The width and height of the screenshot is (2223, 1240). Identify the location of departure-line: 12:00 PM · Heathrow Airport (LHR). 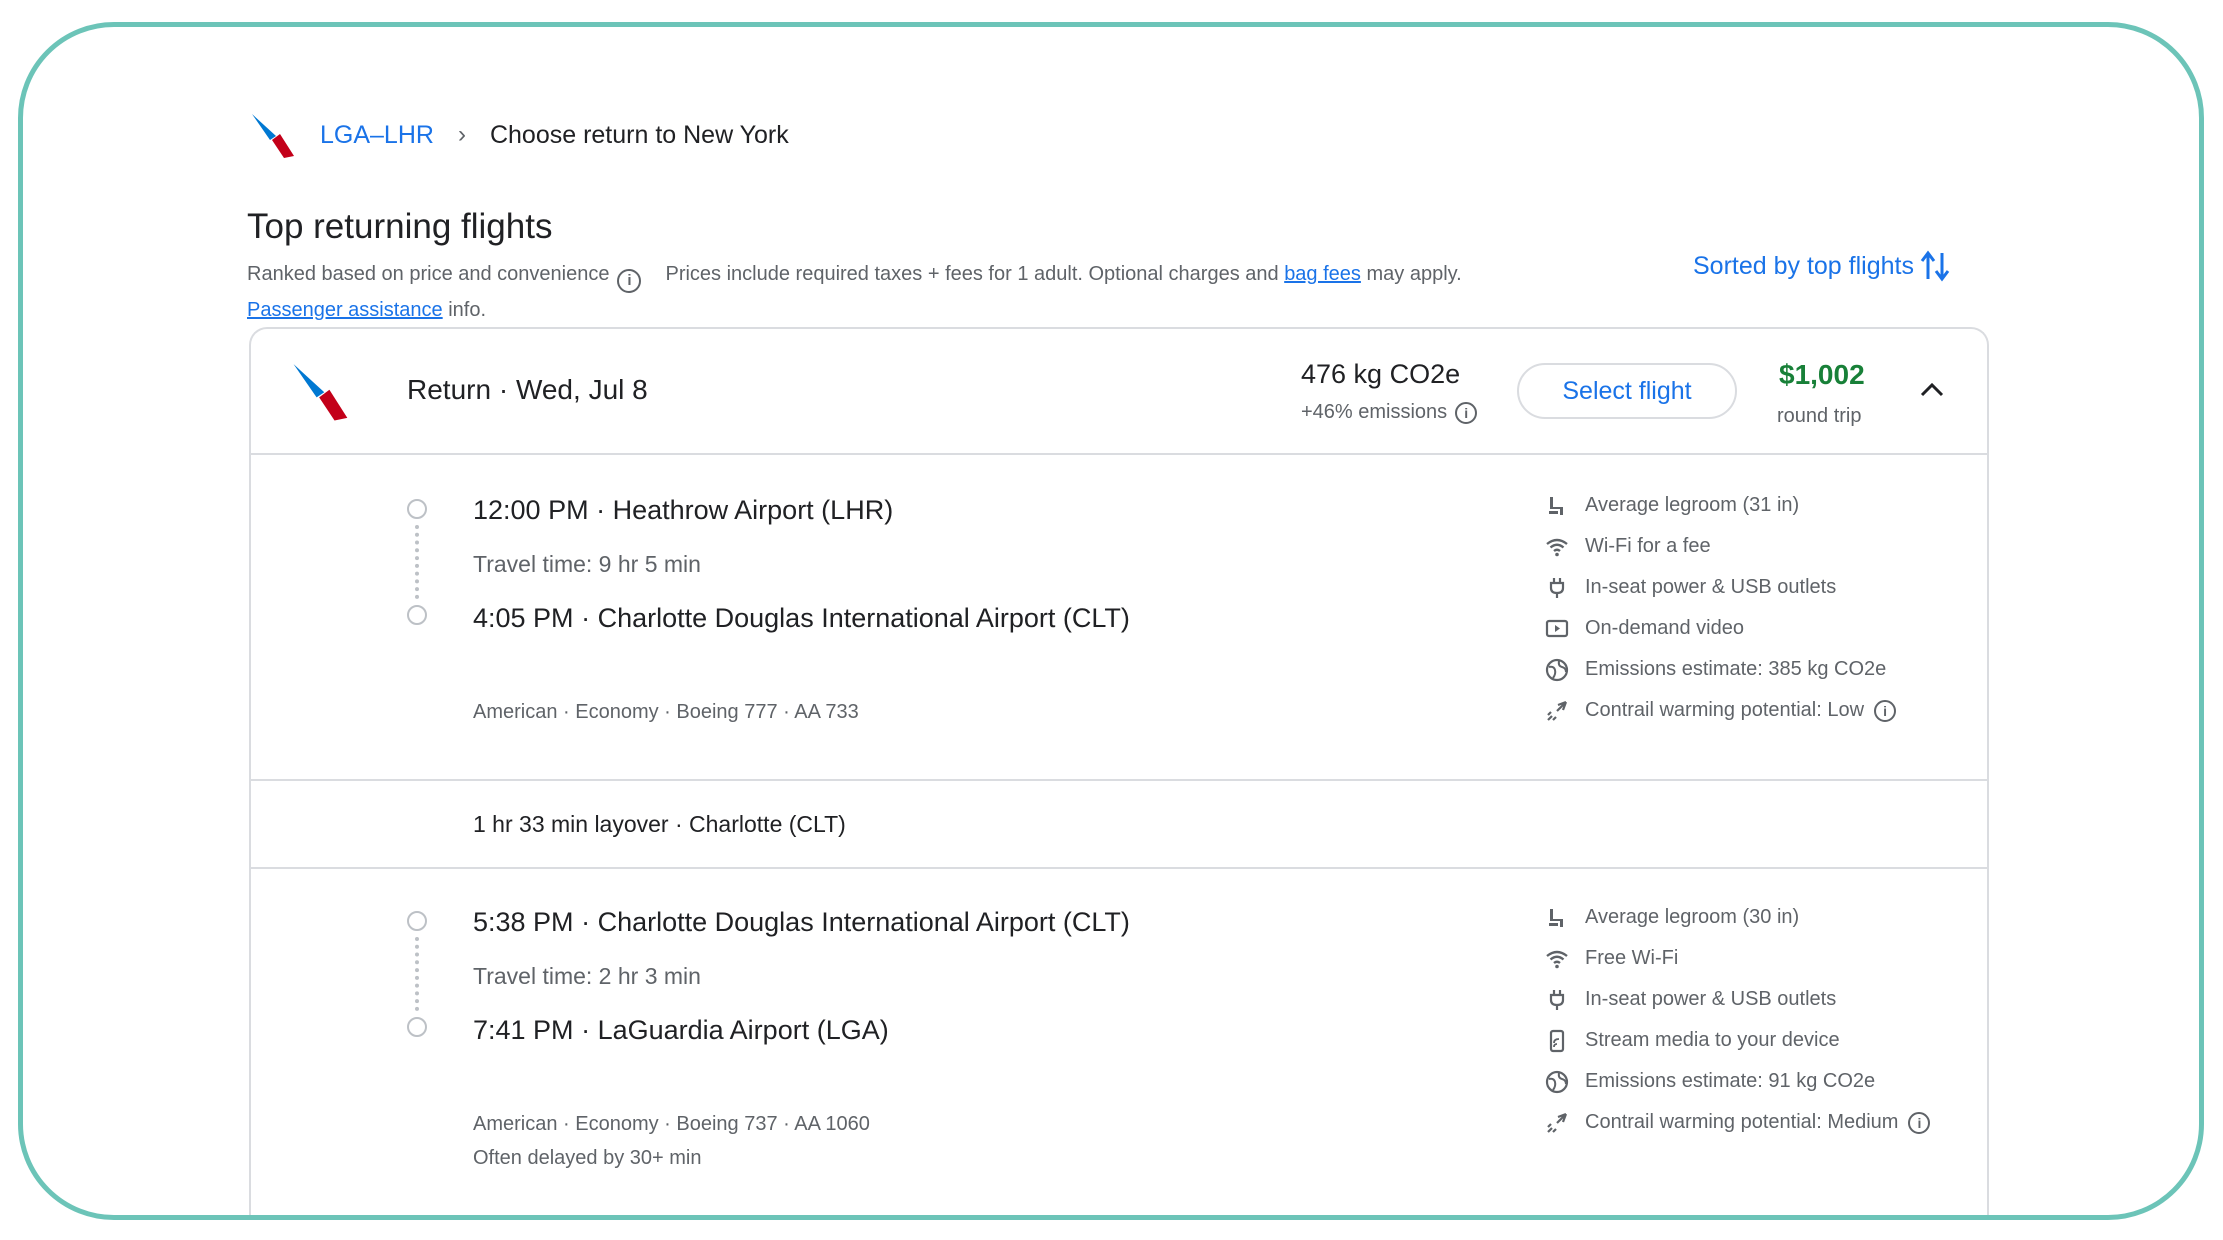
(683, 510).